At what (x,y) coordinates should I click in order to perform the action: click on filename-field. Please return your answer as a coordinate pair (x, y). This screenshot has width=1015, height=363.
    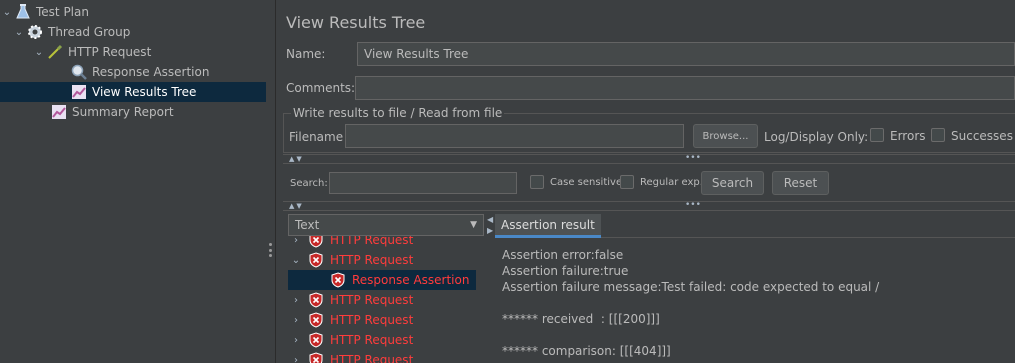
    Looking at the image, I should click on (514, 136).